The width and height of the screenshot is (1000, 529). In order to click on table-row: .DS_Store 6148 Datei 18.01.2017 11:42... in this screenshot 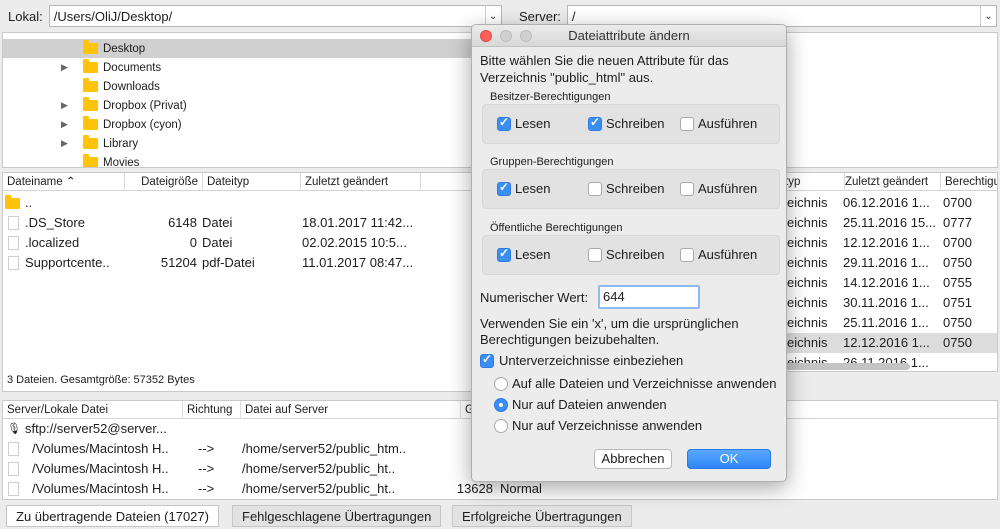, I will do `click(253, 223)`.